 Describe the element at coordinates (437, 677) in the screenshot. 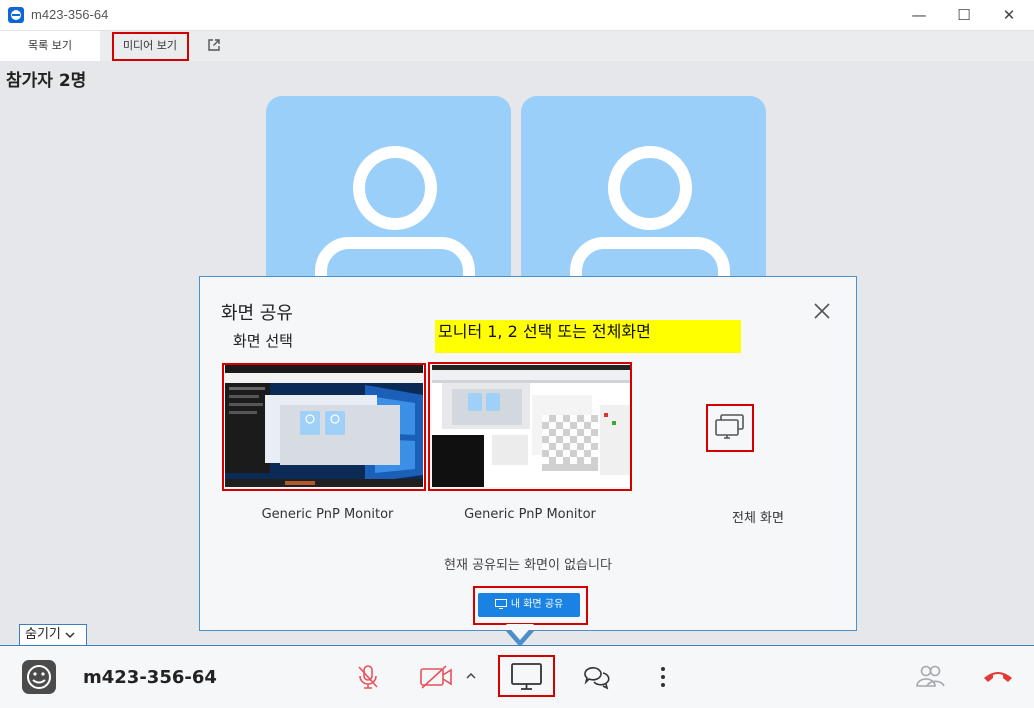

I see `camera-off-icon` at that location.